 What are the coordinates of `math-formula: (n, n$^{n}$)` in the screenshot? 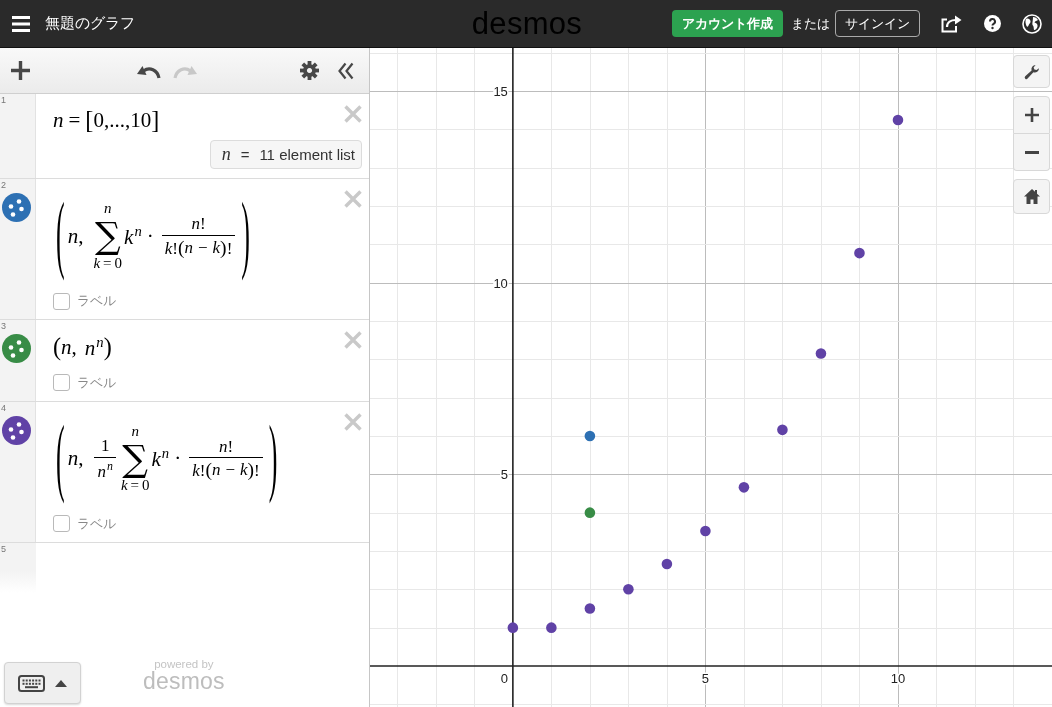 It's located at (82, 347).